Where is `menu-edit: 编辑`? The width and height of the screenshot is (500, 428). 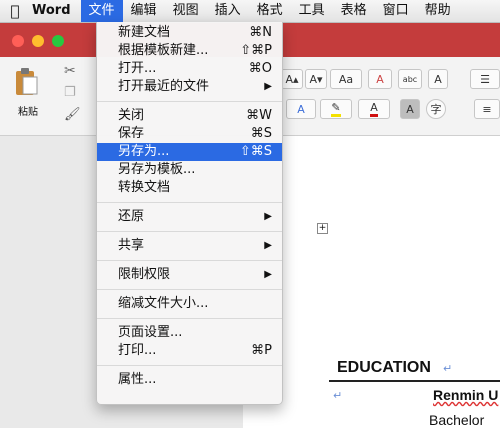
menu-edit: 编辑 is located at coordinates (144, 11).